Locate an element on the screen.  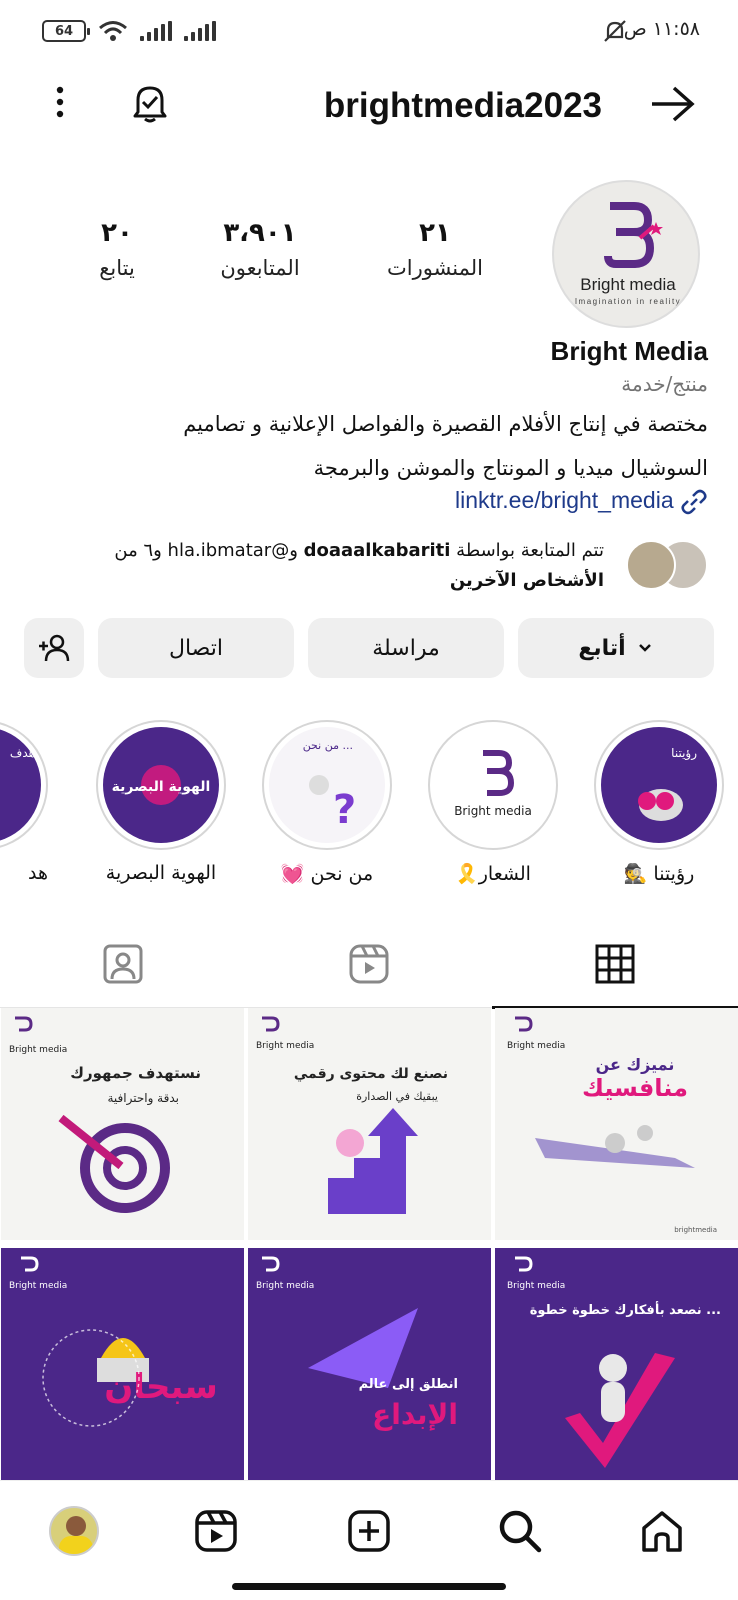
tab-posts-grid is located at coordinates (615, 964).